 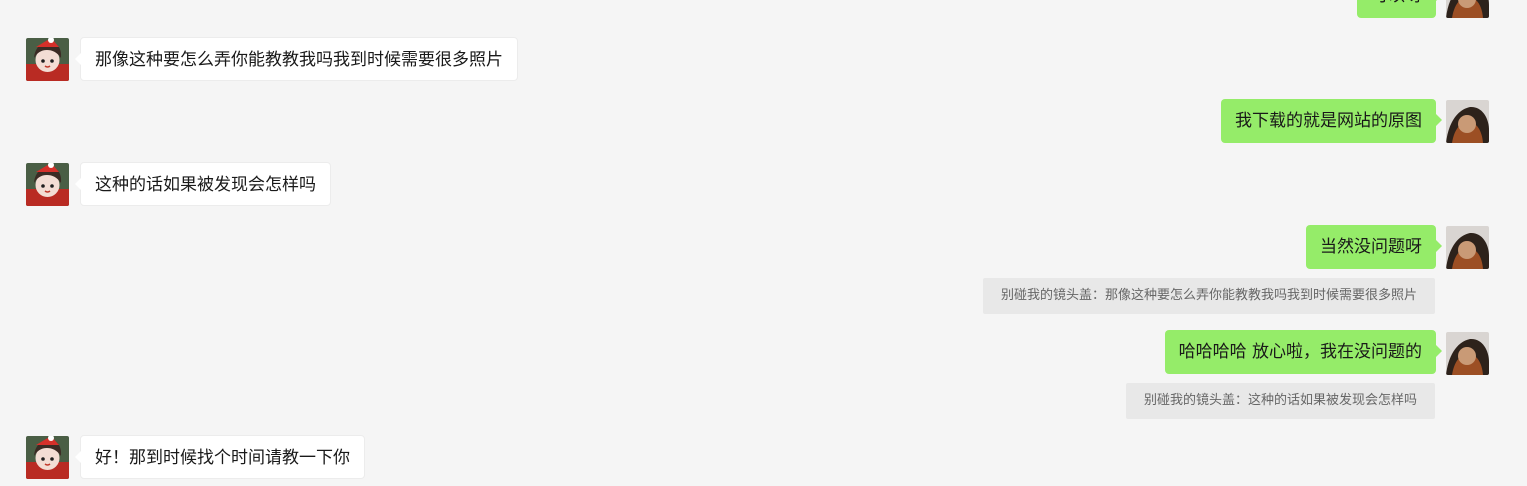 What do you see at coordinates (203, 184) in the screenshot?
I see `message-bubble-incoming: 这种的话如果被发现会怎样吗` at bounding box center [203, 184].